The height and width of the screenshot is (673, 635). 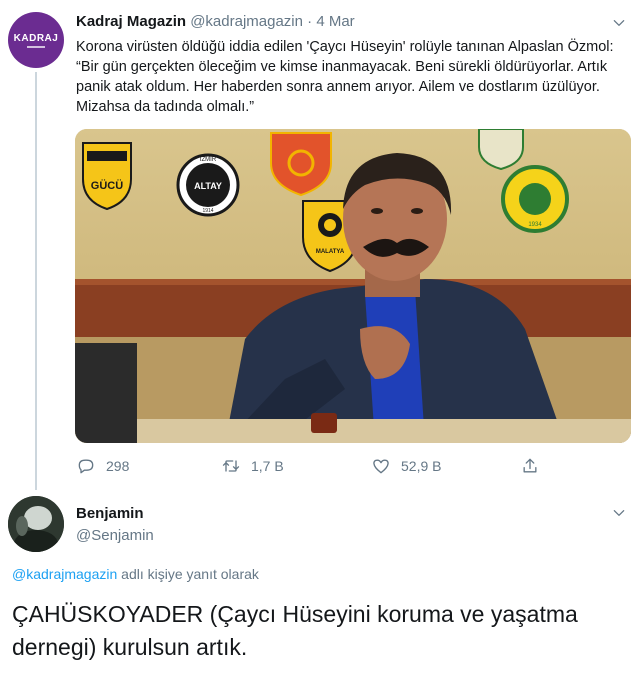 I want to click on reply-icon, so click(x=86, y=466).